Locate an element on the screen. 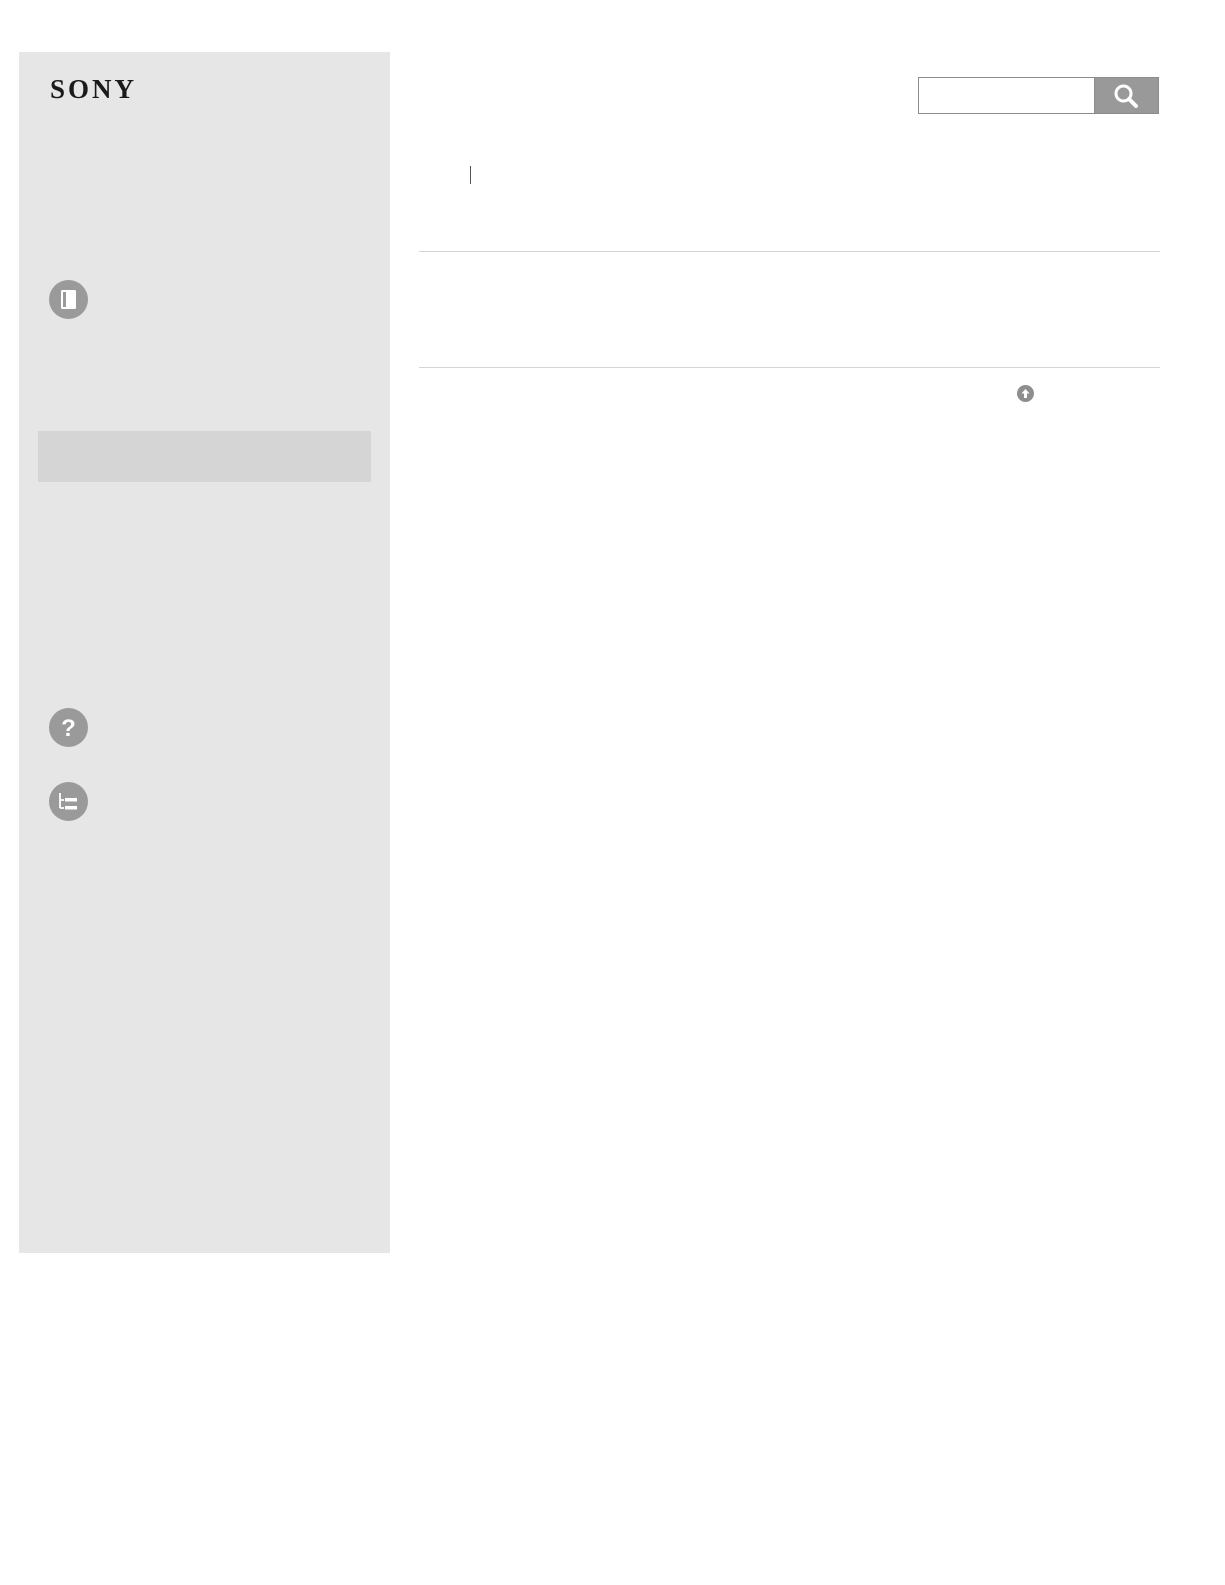 The image size is (1225, 1585). search-box is located at coordinates (1038, 95).